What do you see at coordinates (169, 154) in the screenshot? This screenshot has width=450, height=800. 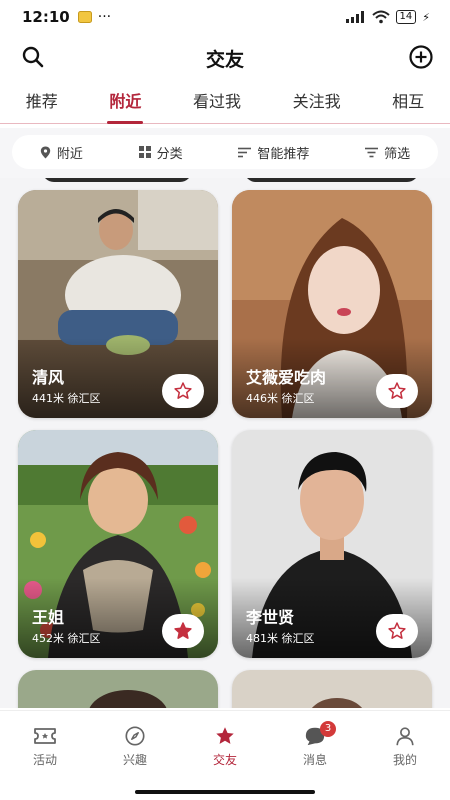 I see `filter-category-label: 分类` at bounding box center [169, 154].